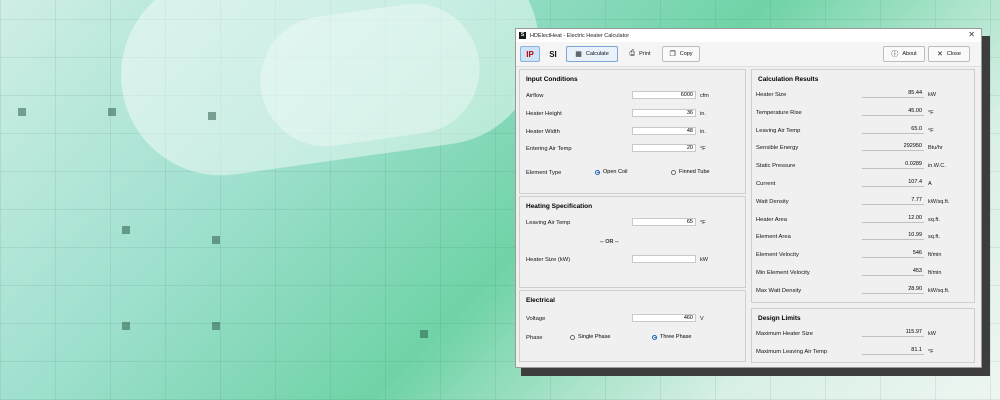 The width and height of the screenshot is (1000, 400). Describe the element at coordinates (549, 149) in the screenshot. I see `entering-air-temp-label: Entering Air Temp` at that location.